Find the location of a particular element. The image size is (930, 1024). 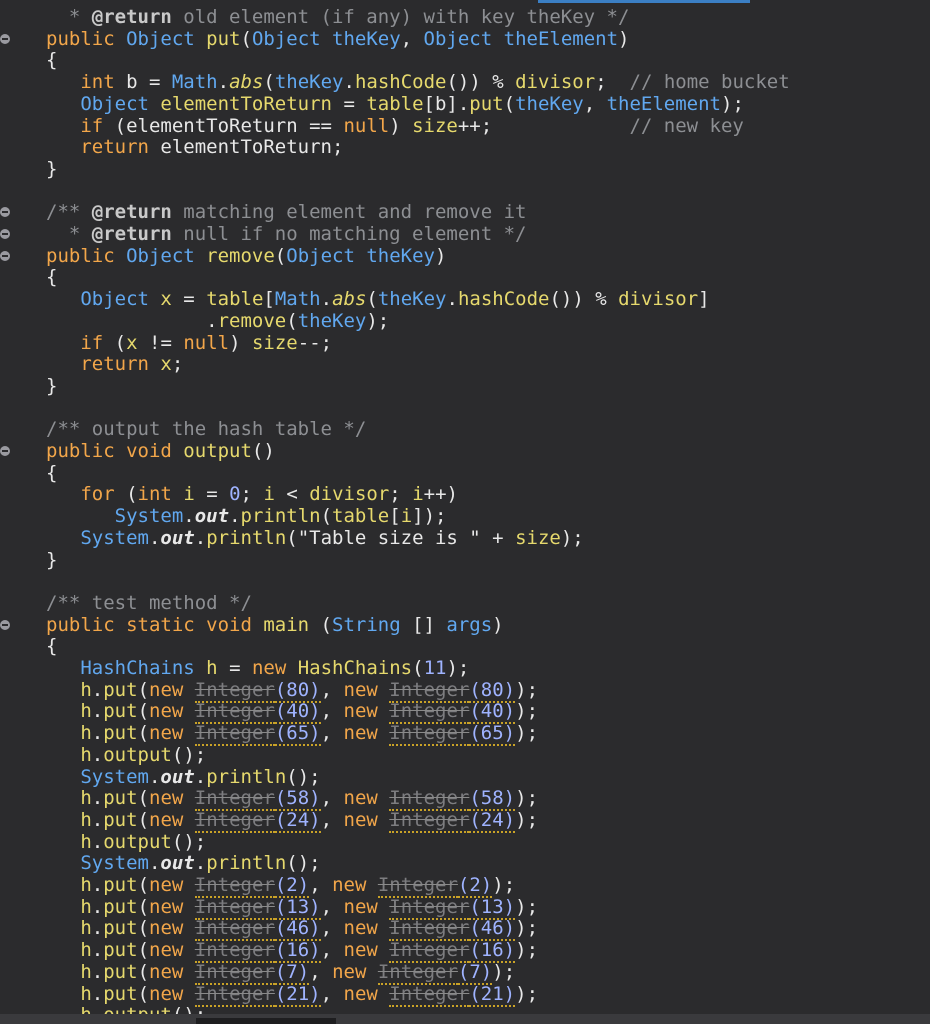

code-token: (40) is located at coordinates (297, 712).